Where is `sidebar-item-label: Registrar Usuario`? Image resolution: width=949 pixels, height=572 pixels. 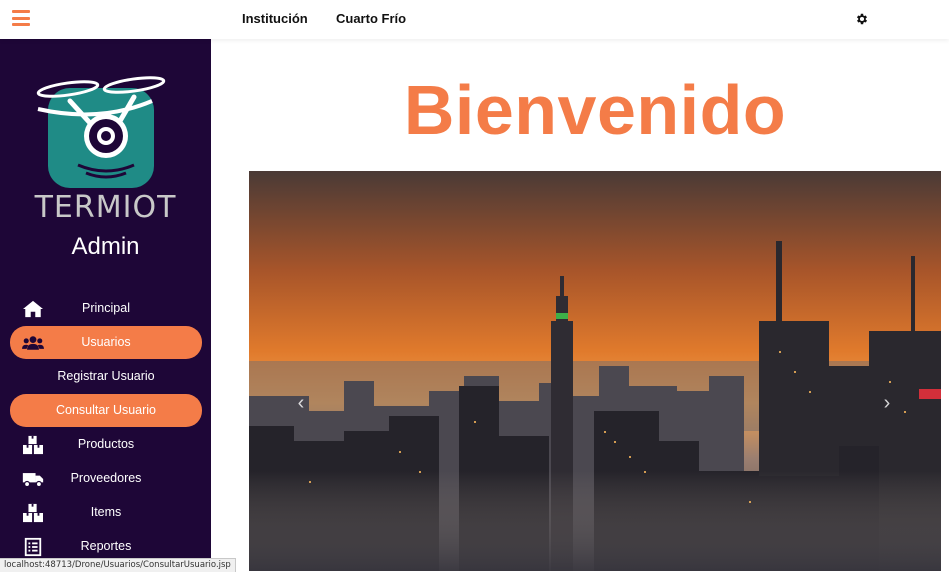
sidebar-item-label: Registrar Usuario is located at coordinates (106, 376).